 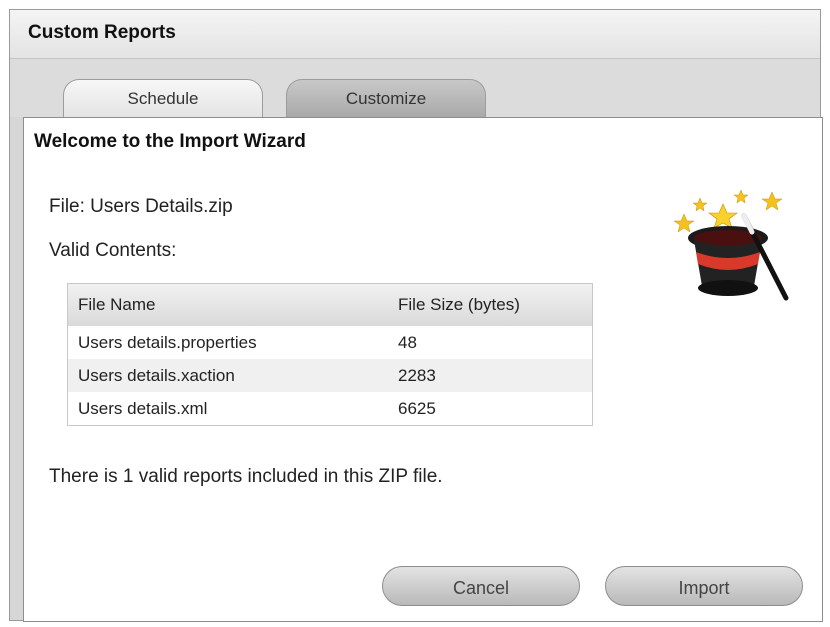 I want to click on title-bar: Custom Reports, so click(x=415, y=34).